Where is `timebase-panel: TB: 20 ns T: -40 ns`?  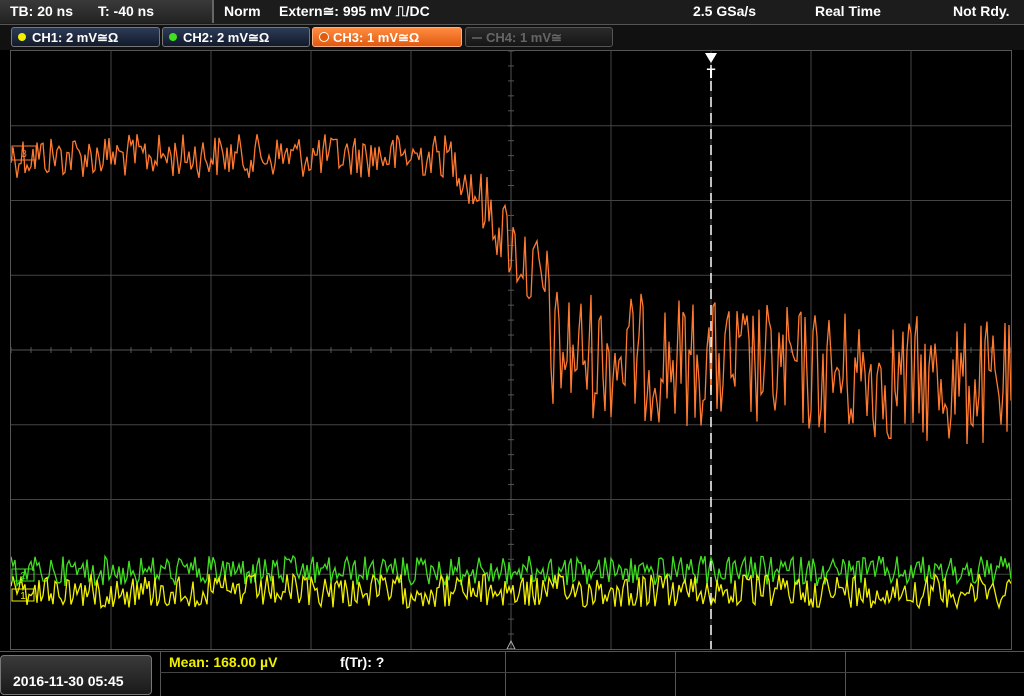
timebase-panel: TB: 20 ns T: -40 ns is located at coordinates (107, 11).